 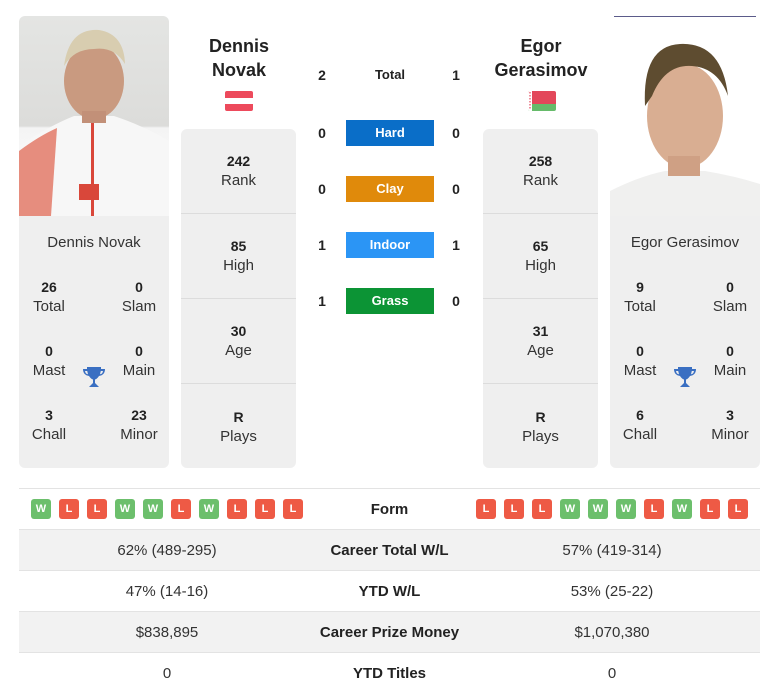 What do you see at coordinates (542, 101) in the screenshot?
I see `belarus-flag-icon` at bounding box center [542, 101].